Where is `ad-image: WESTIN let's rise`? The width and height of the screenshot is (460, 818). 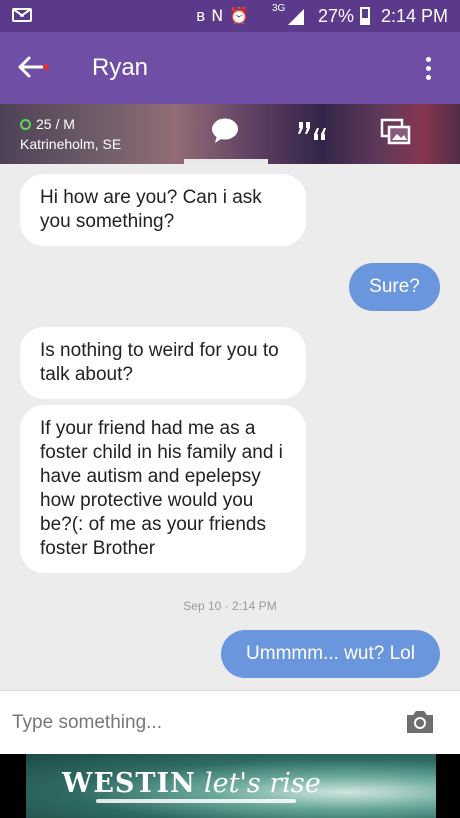 ad-image: WESTIN let's rise is located at coordinates (231, 786).